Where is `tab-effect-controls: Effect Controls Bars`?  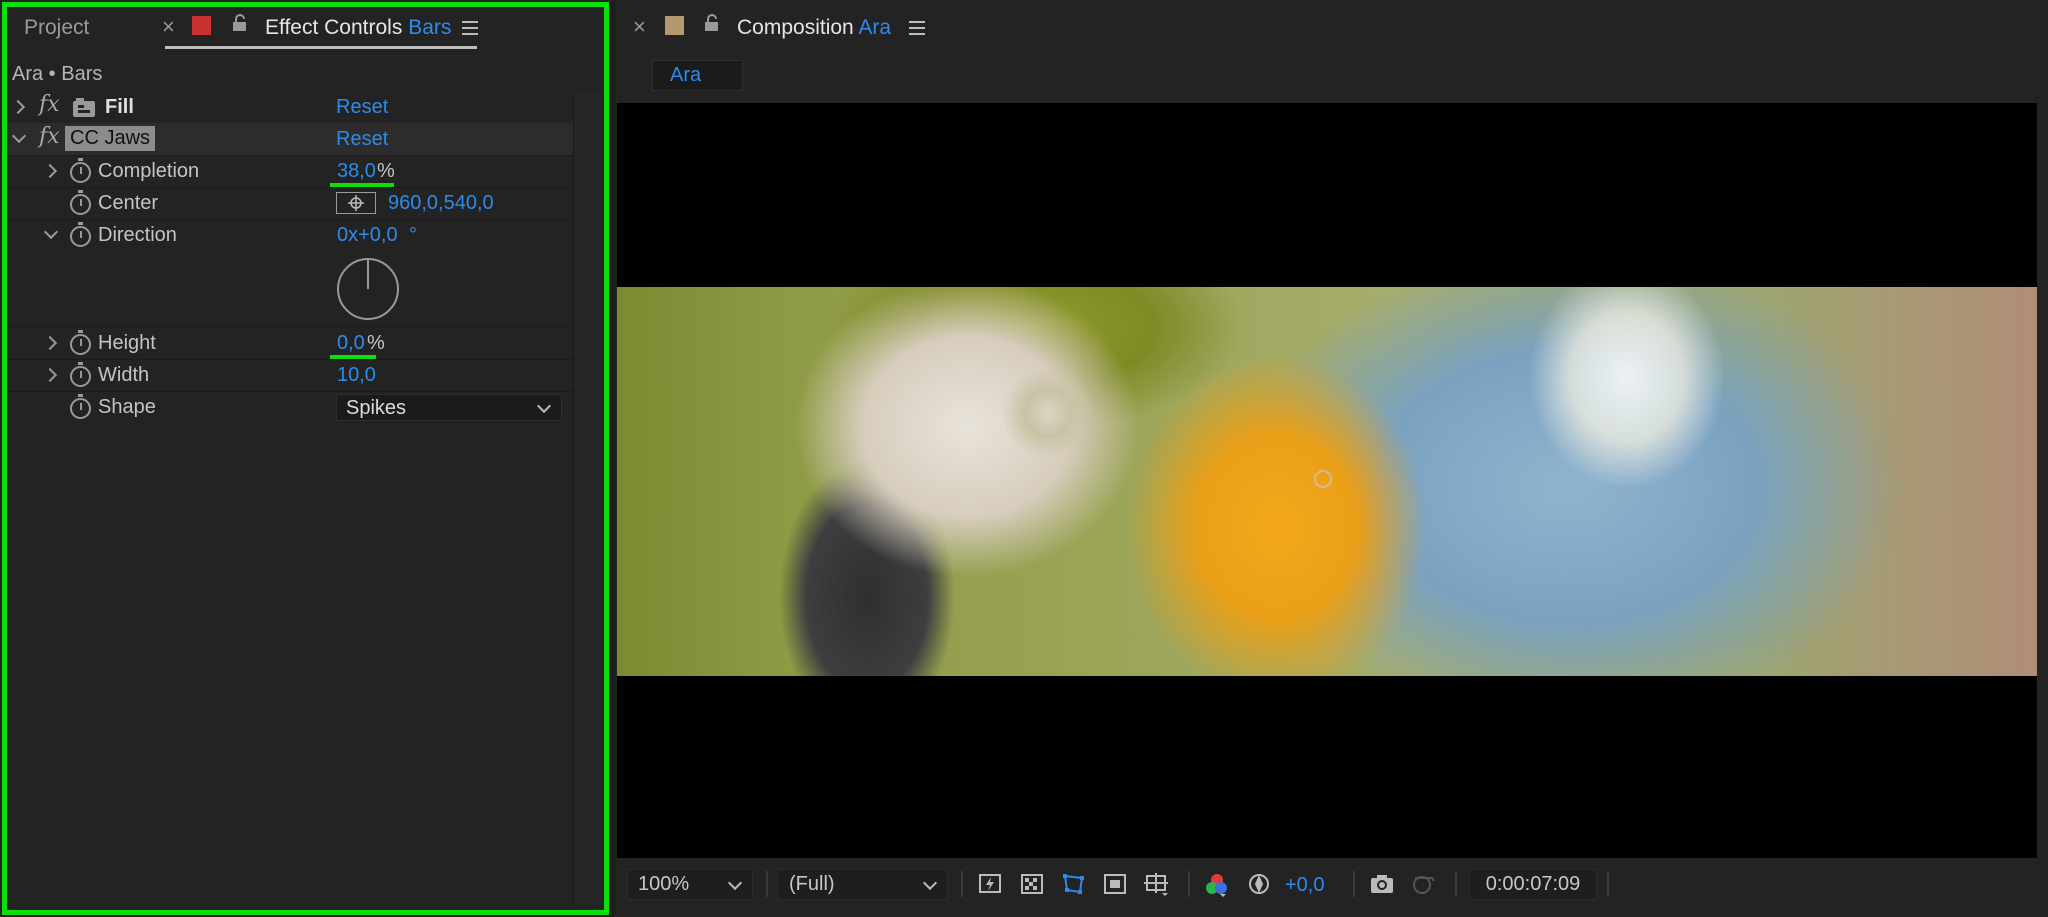
tab-effect-controls: Effect Controls Bars is located at coordinates (358, 28).